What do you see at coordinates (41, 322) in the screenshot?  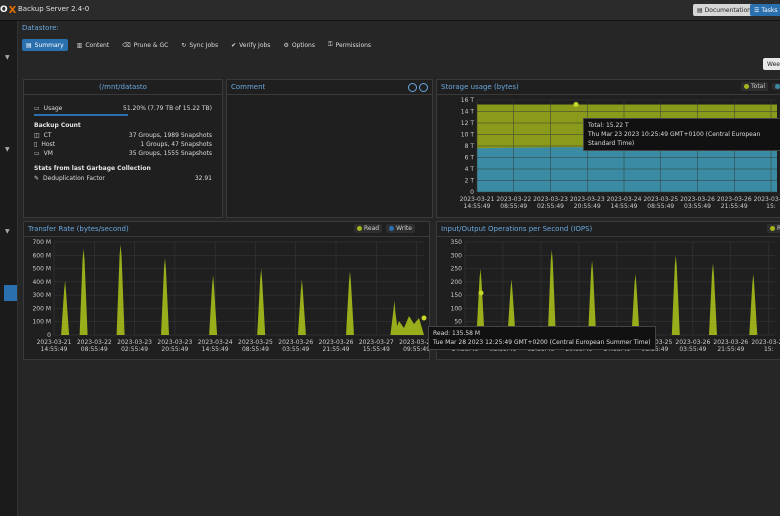 I see `y-tick-label: 100 M` at bounding box center [41, 322].